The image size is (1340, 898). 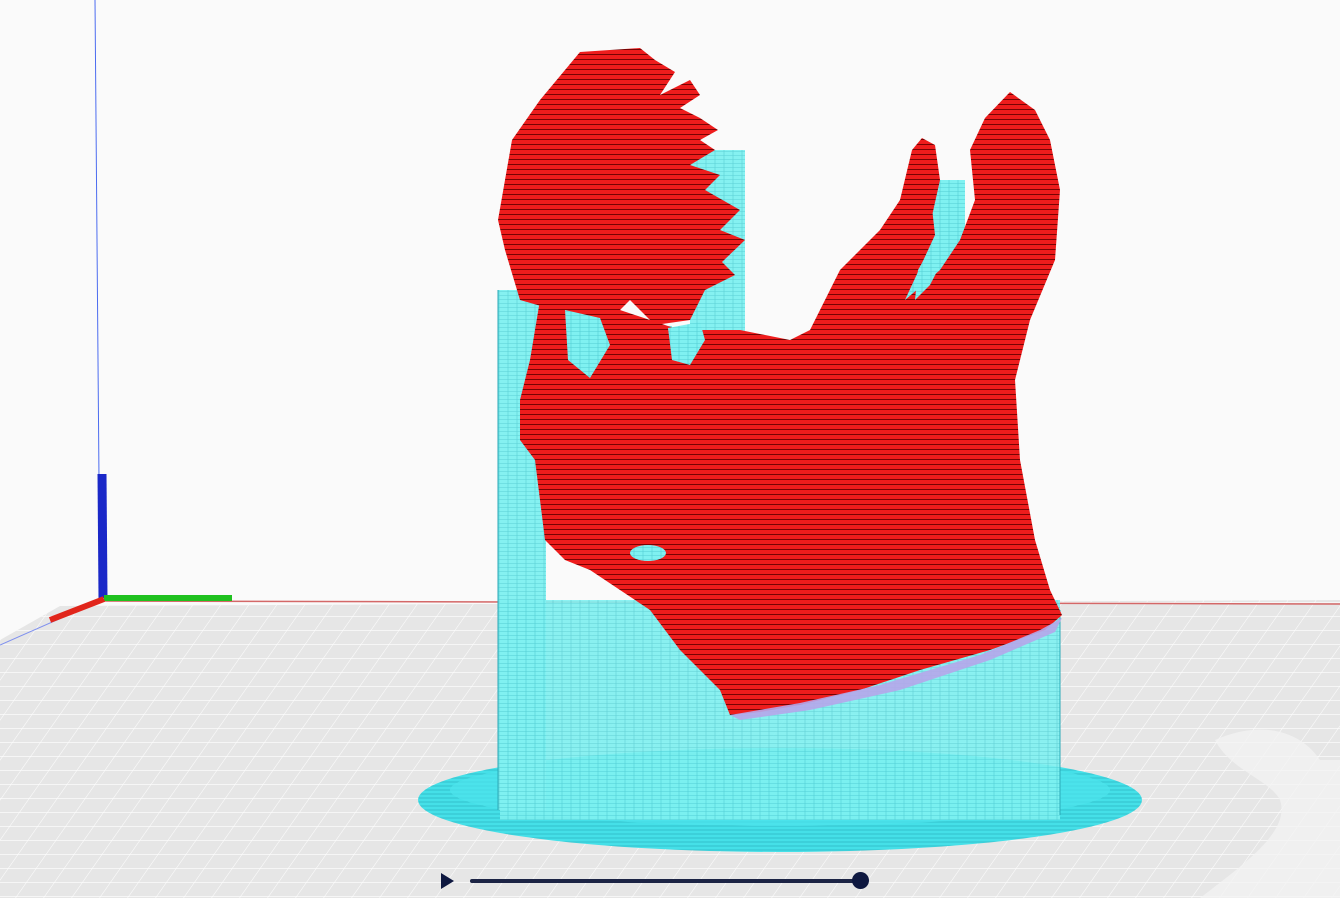 I want to click on play-button, so click(x=447, y=881).